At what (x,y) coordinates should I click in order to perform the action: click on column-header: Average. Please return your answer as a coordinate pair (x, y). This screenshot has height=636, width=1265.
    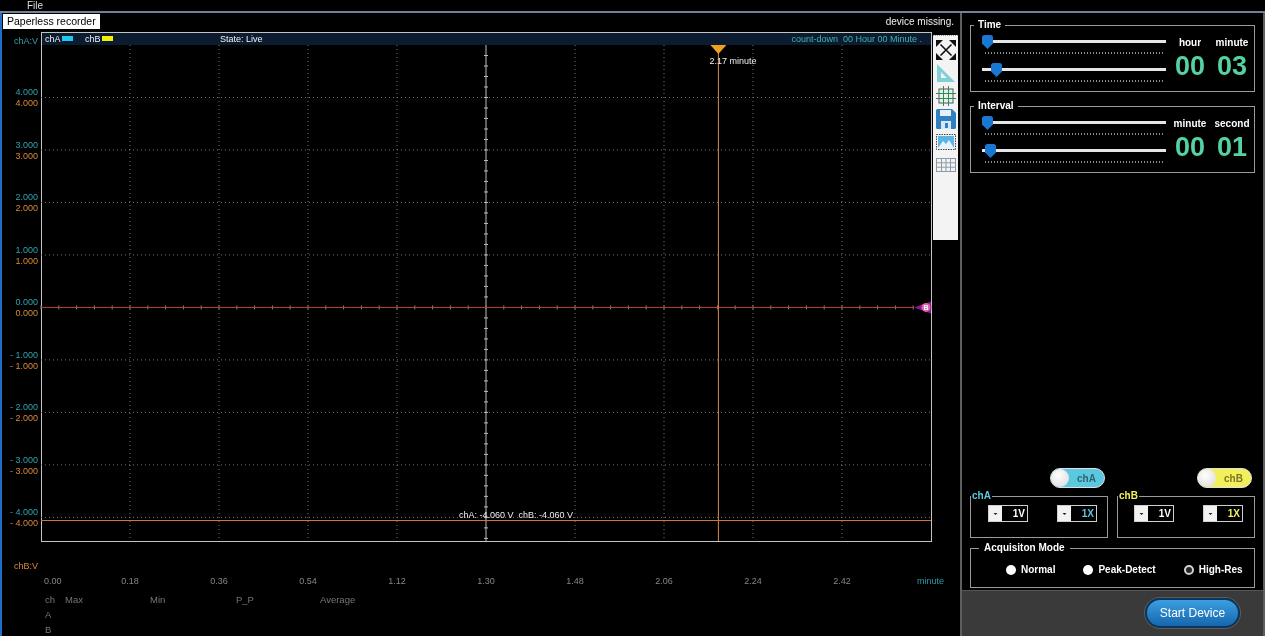
    Looking at the image, I should click on (338, 600).